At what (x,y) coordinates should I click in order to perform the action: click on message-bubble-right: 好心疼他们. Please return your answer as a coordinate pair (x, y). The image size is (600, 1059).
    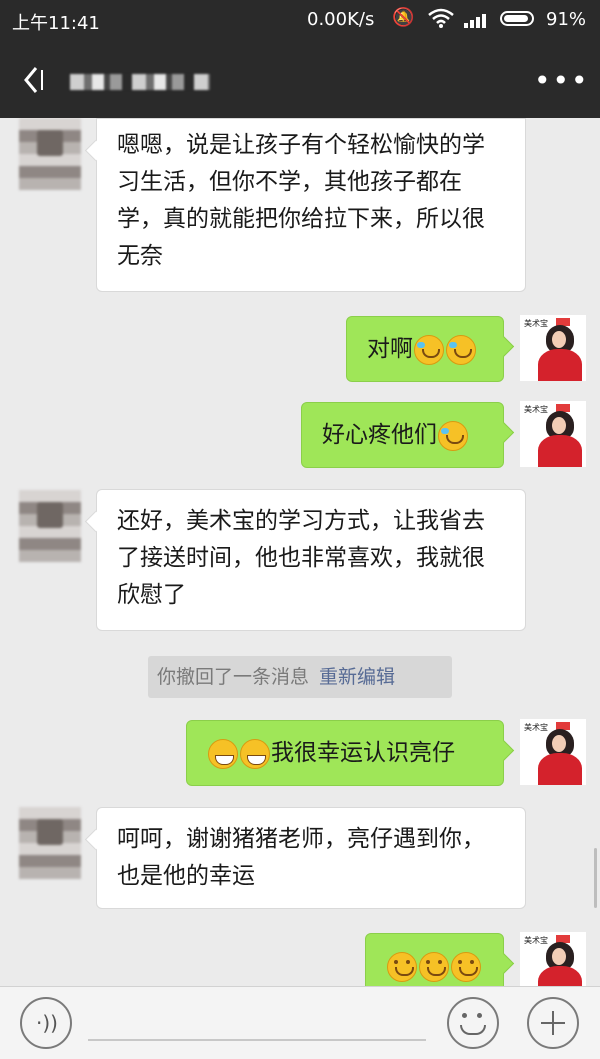
    Looking at the image, I should click on (402, 435).